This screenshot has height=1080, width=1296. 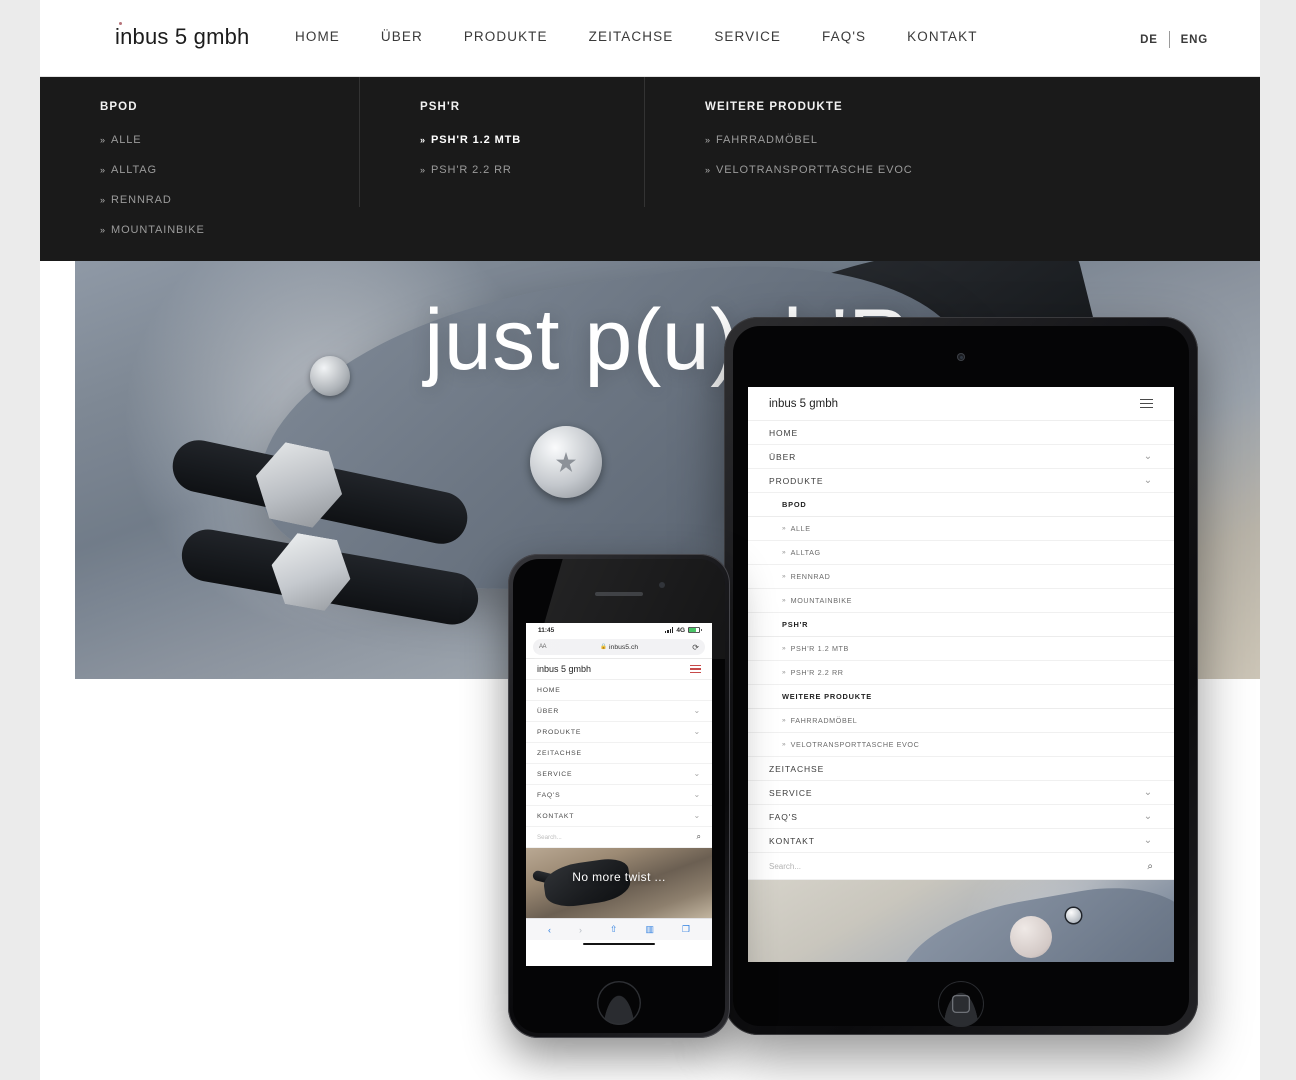 I want to click on mega-item-pshr-22-rr: » PSH'R 2.2 RR, so click(x=532, y=170).